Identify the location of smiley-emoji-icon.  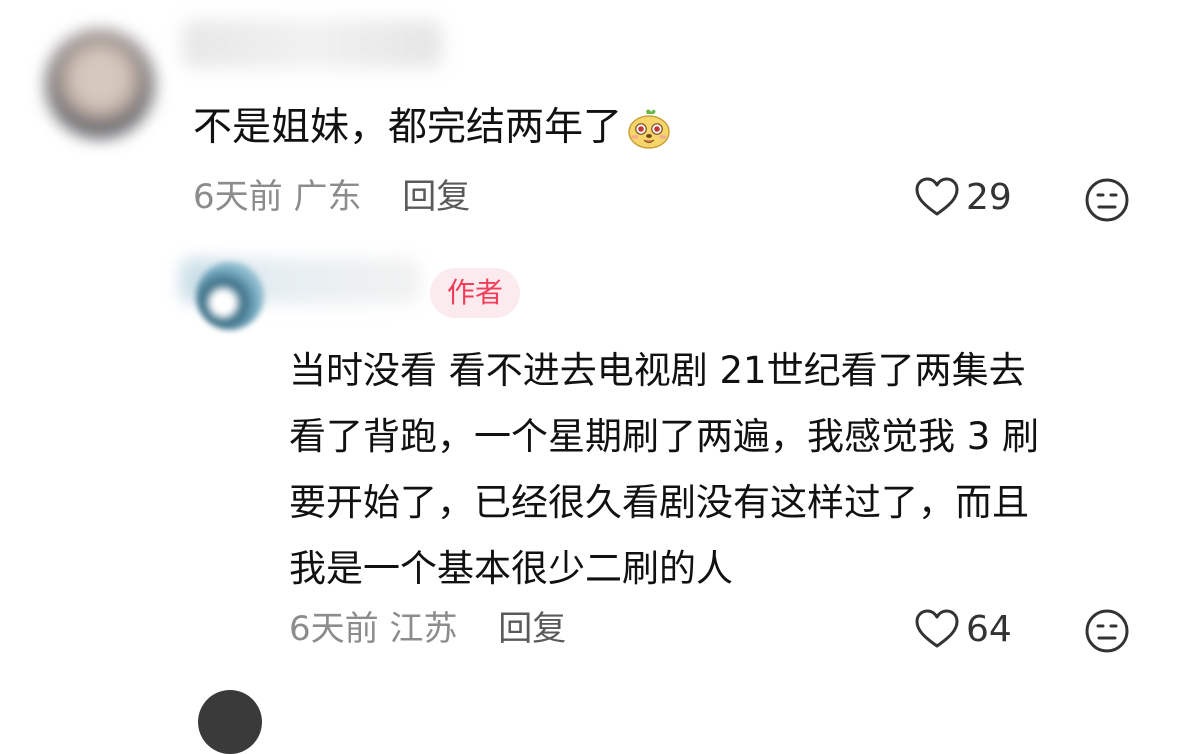
(649, 129).